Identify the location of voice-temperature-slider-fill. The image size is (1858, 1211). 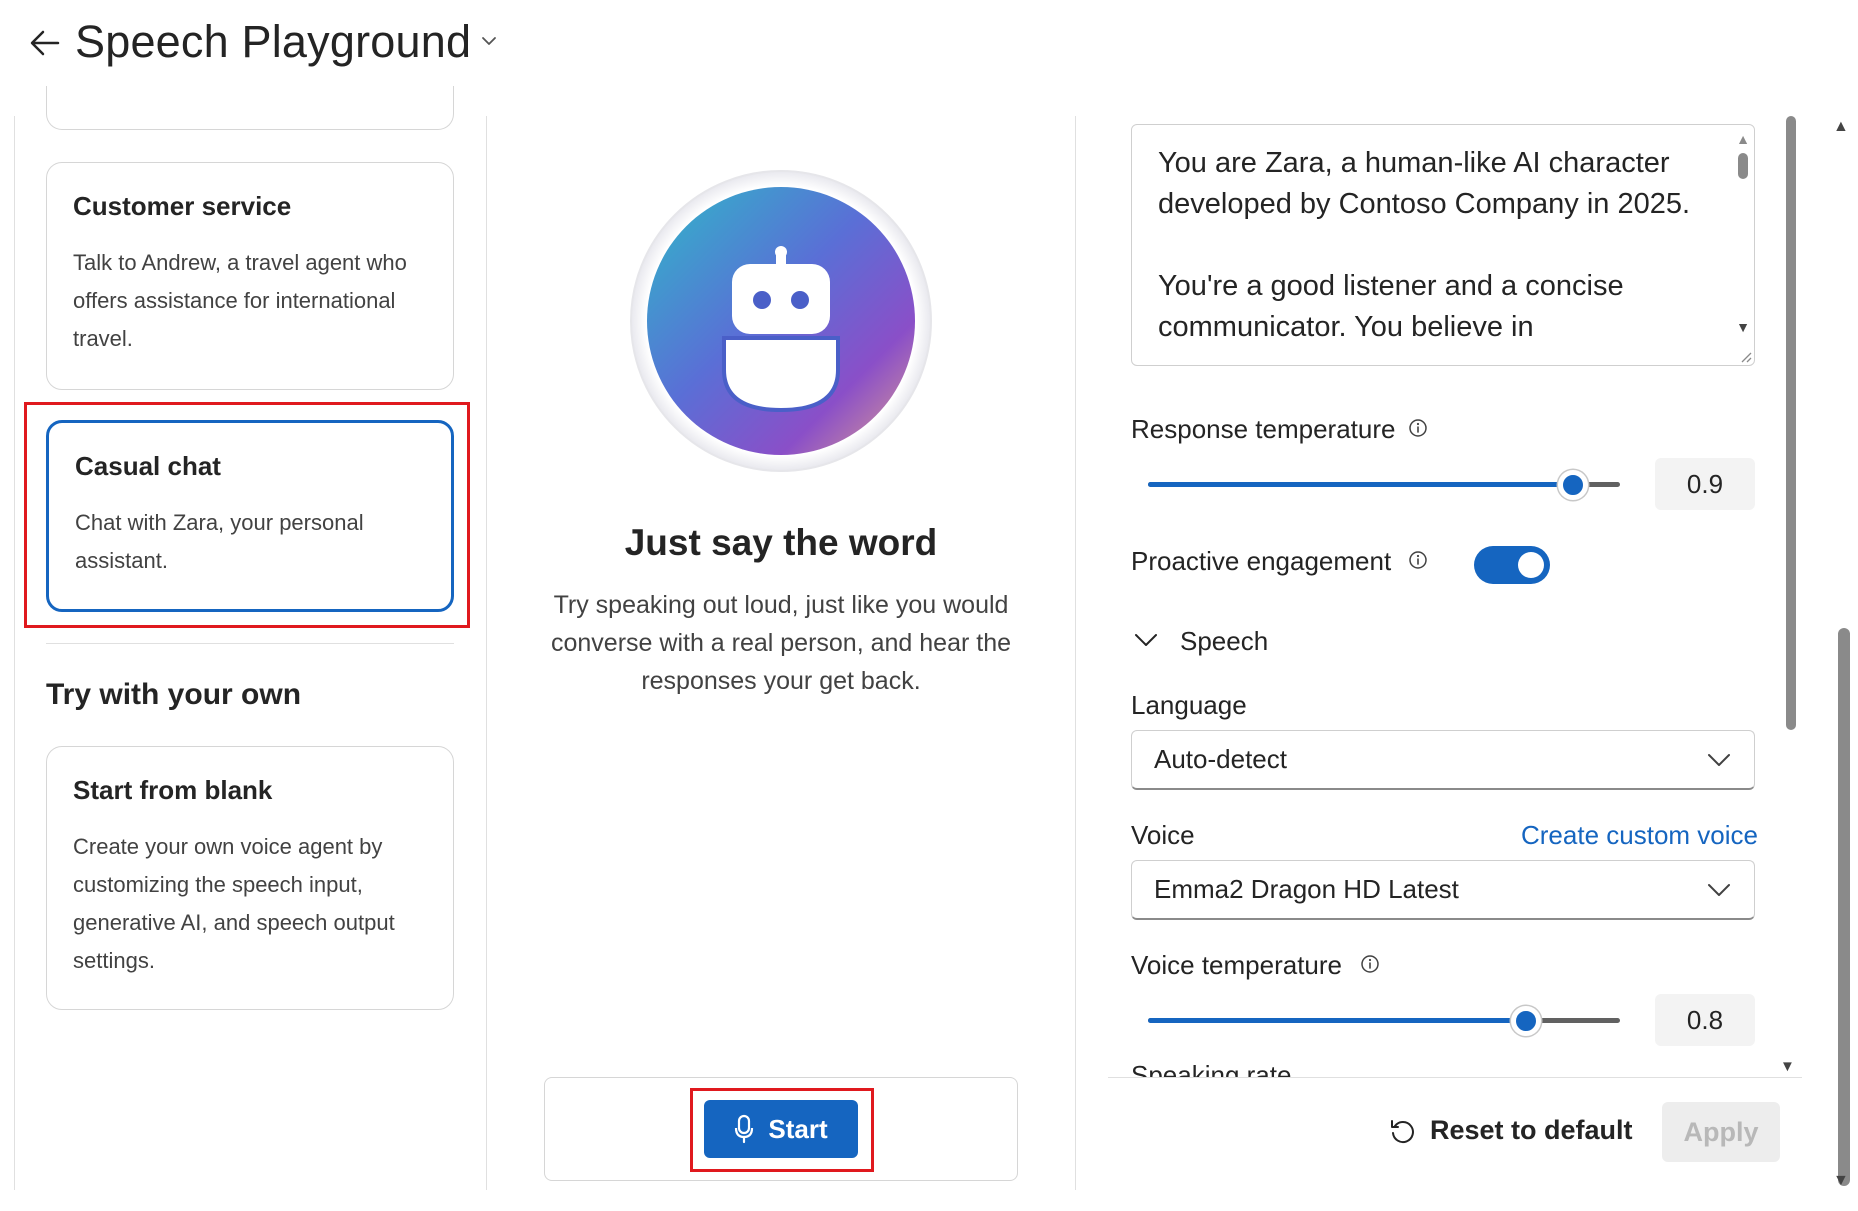
(1337, 1020).